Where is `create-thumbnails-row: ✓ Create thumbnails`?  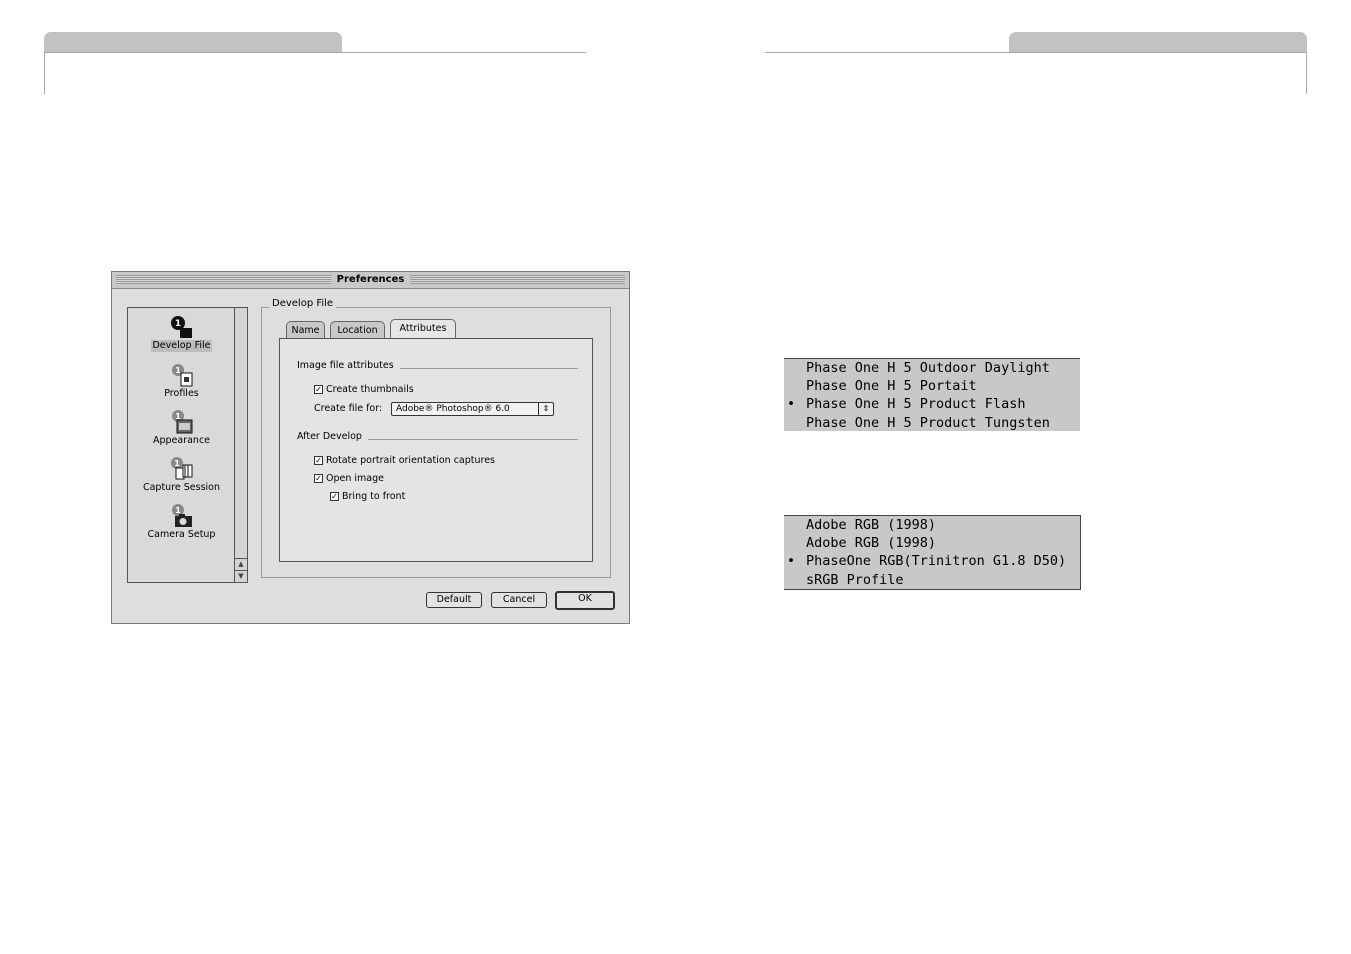 create-thumbnails-row: ✓ Create thumbnails is located at coordinates (364, 389).